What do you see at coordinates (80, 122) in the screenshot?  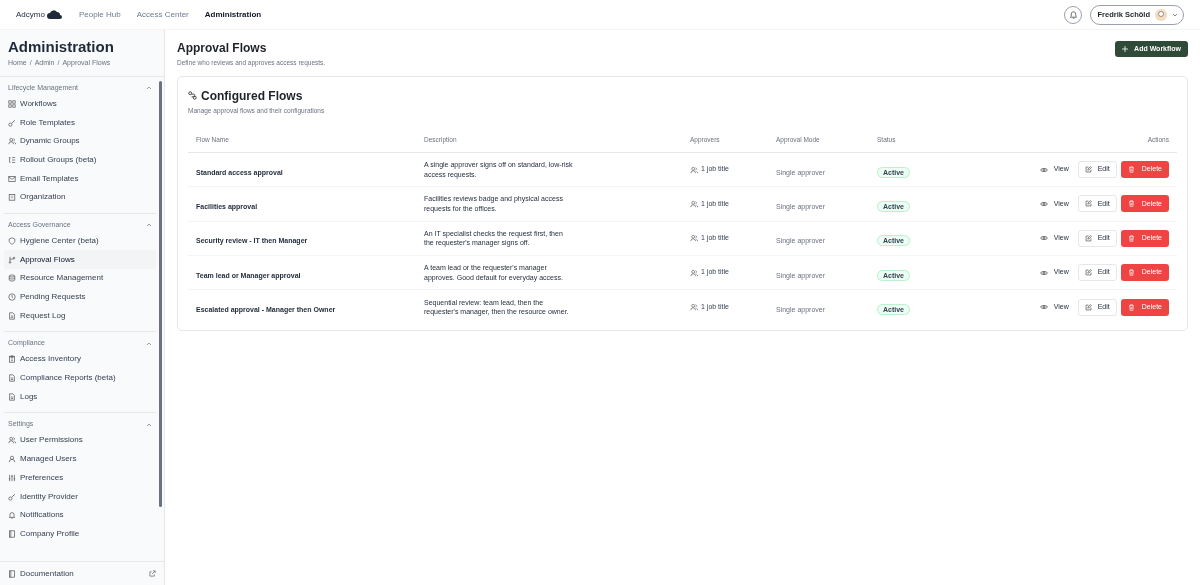 I see `sidebar-item: Role Templates` at bounding box center [80, 122].